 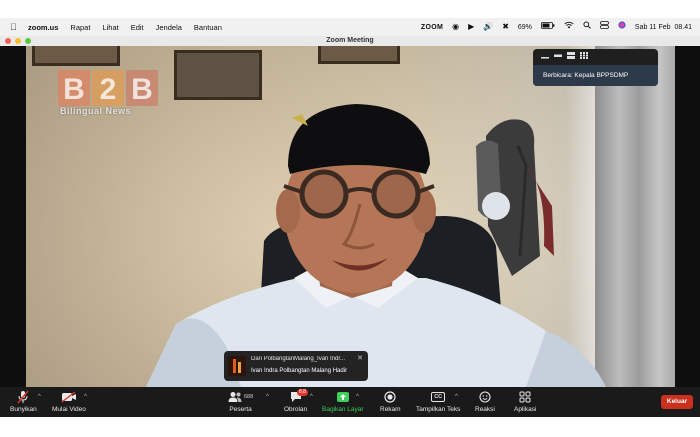 I want to click on window-title: Zoom Meeting, so click(x=350, y=40).